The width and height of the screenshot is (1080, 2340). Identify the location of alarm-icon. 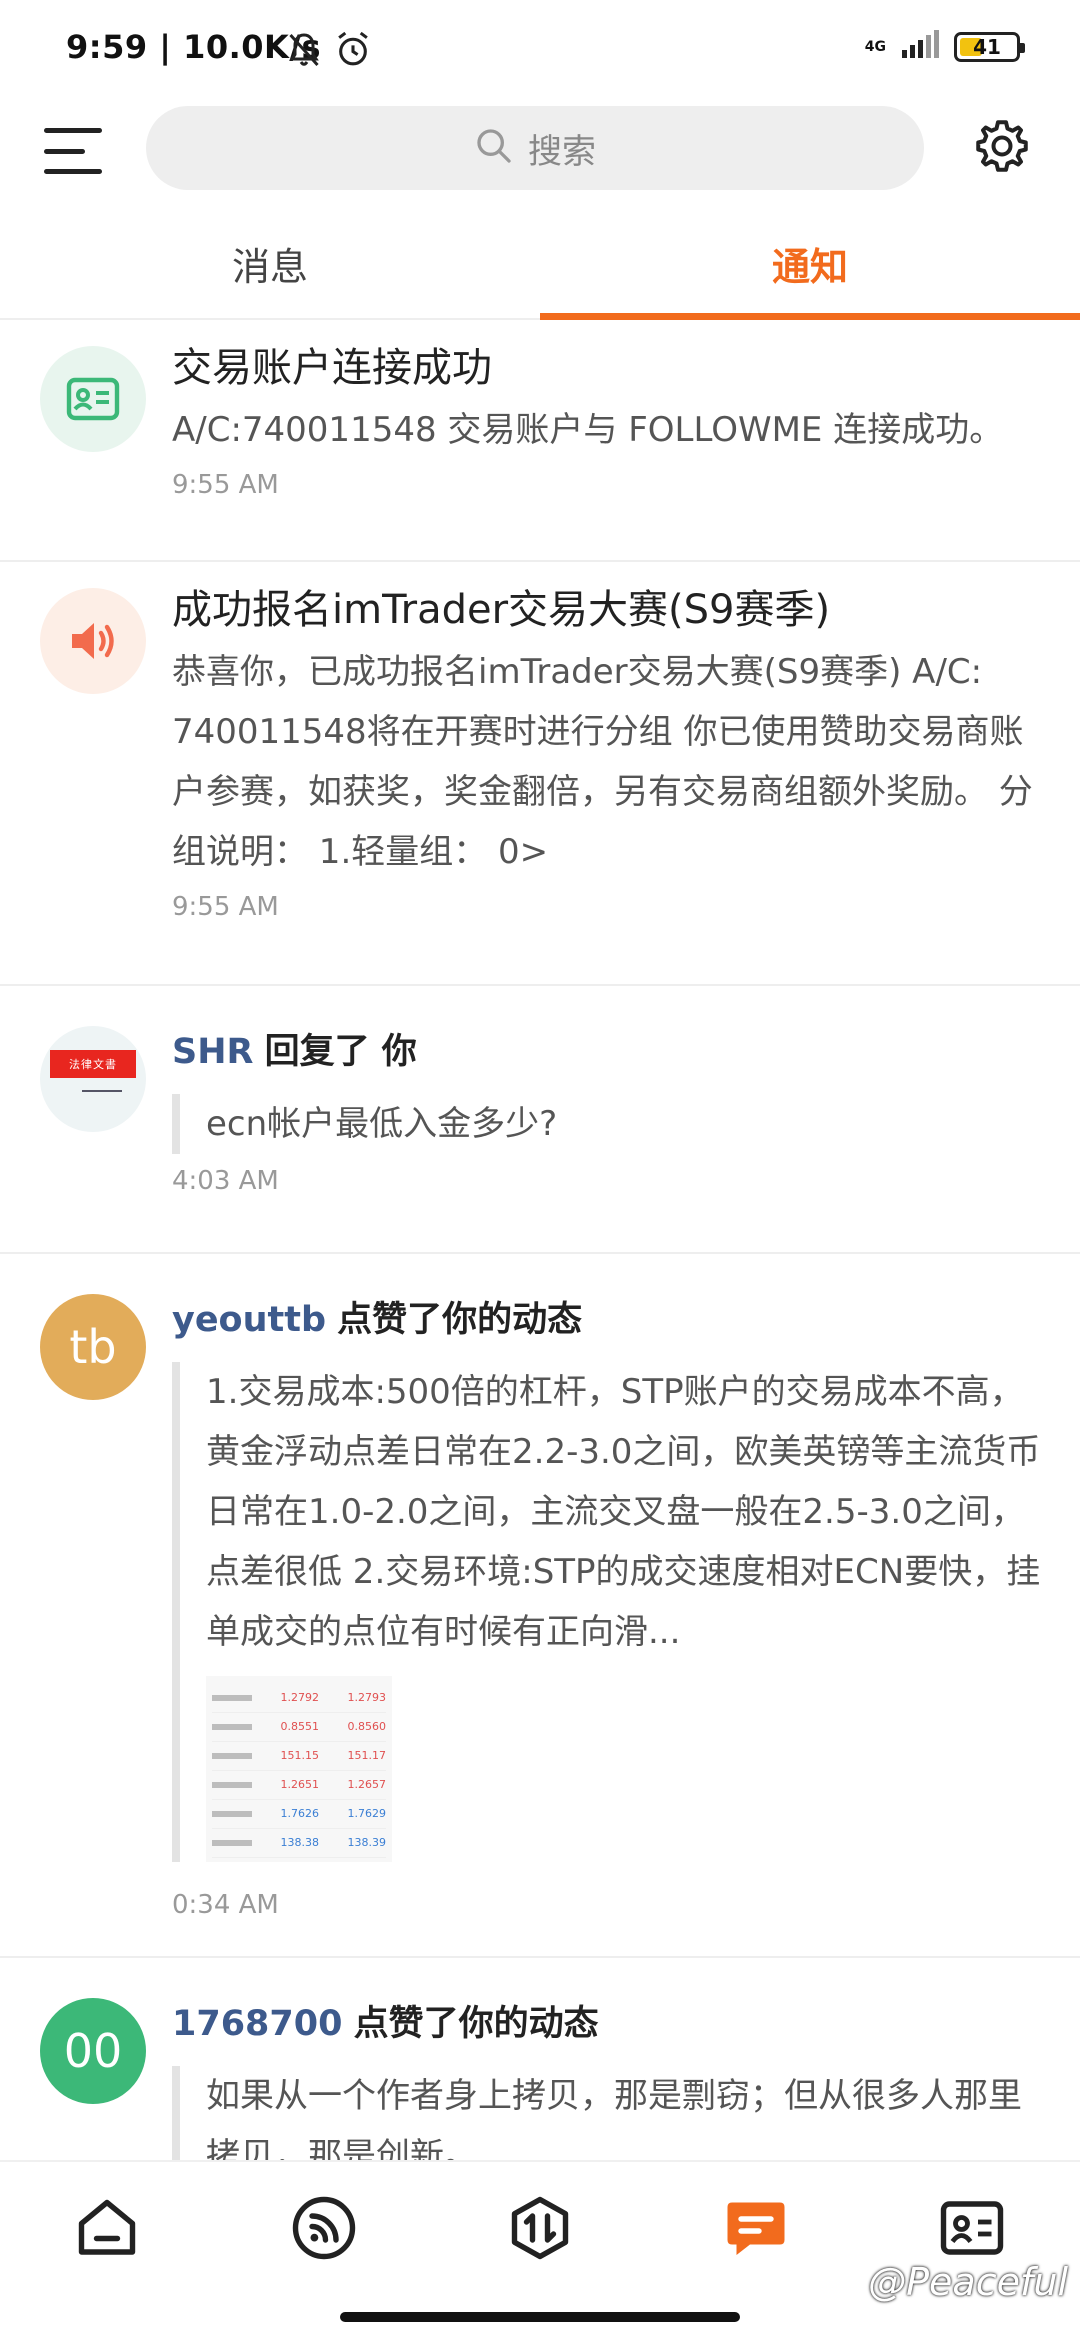
(353, 52).